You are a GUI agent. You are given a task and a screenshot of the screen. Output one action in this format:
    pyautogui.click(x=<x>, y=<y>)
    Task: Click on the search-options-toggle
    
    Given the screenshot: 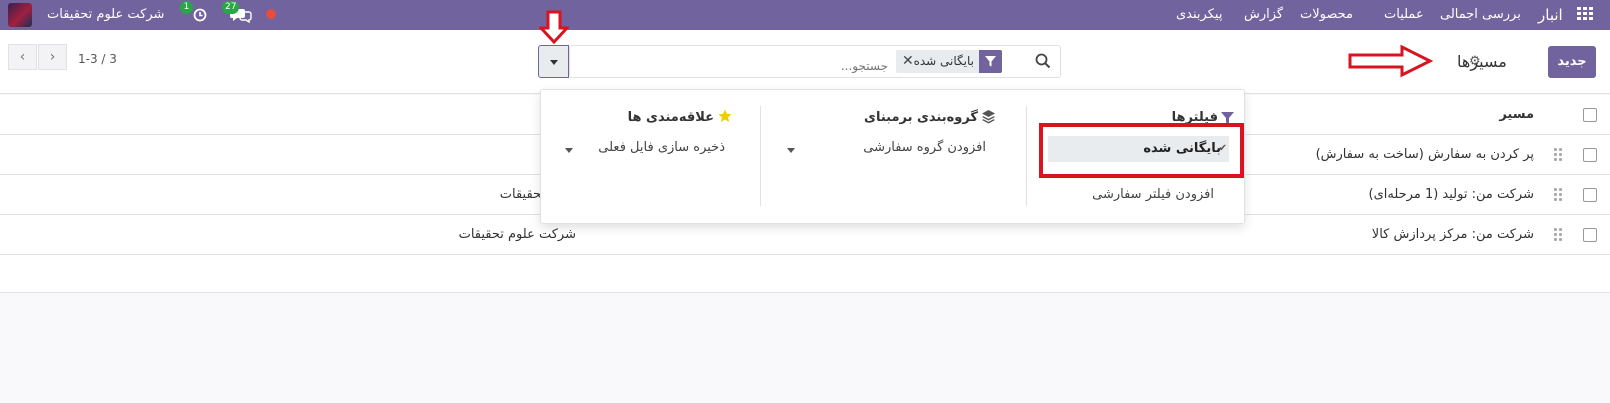 What is the action you would take?
    pyautogui.click(x=553, y=61)
    